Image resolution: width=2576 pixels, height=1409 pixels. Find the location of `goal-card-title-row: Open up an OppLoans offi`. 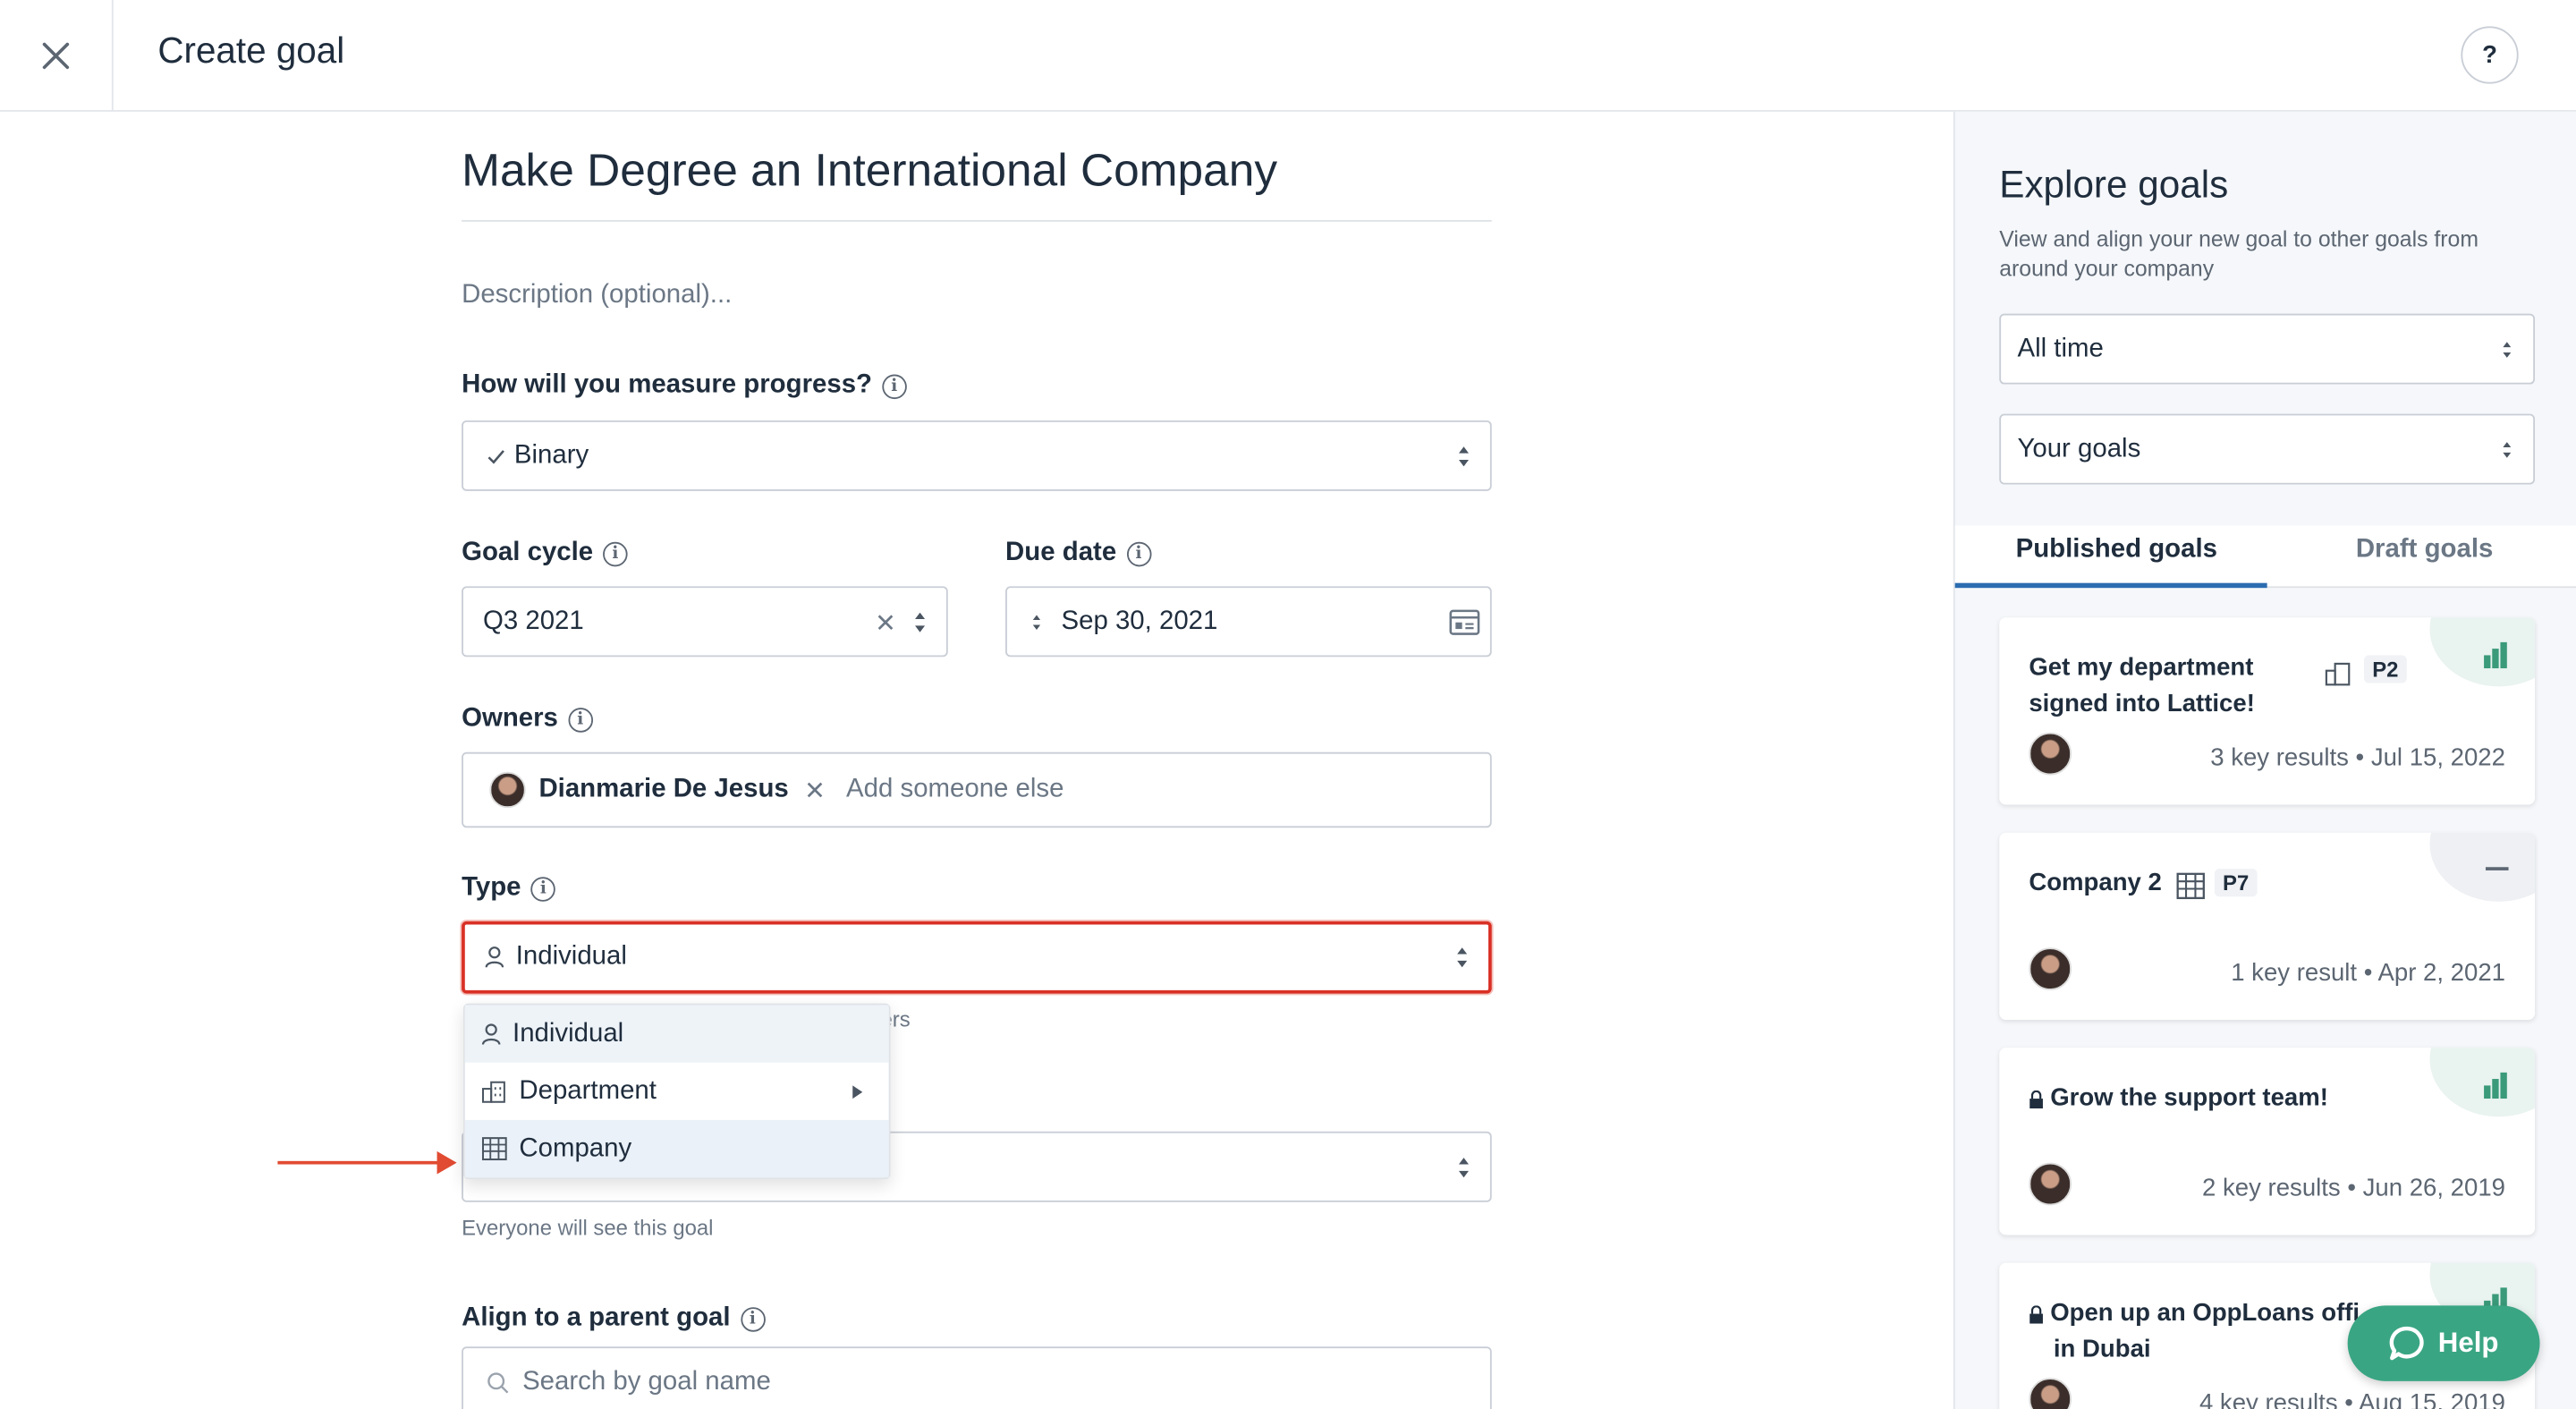

goal-card-title-row: Open up an OppLoans offi is located at coordinates (2194, 1313).